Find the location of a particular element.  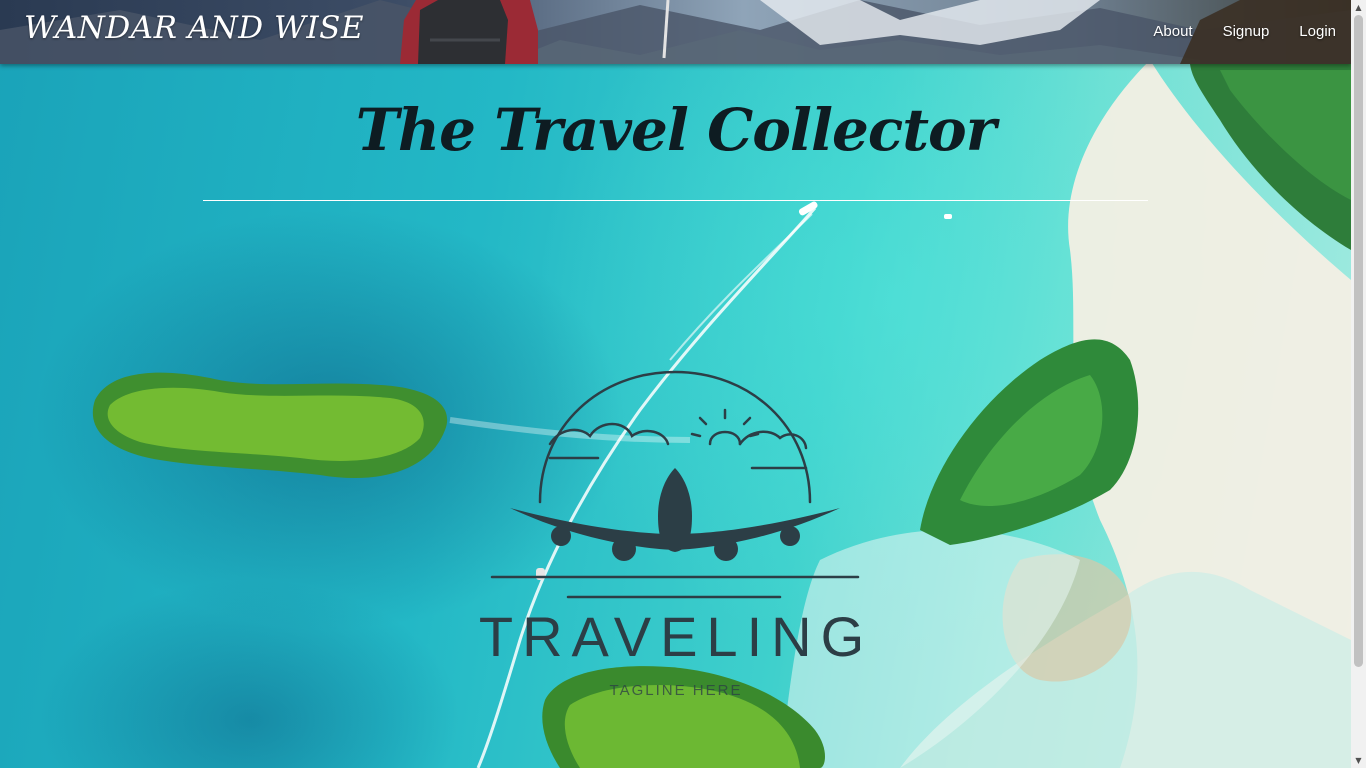

navbar: WANDAR AND WISE About Signup Login is located at coordinates (675, 32).